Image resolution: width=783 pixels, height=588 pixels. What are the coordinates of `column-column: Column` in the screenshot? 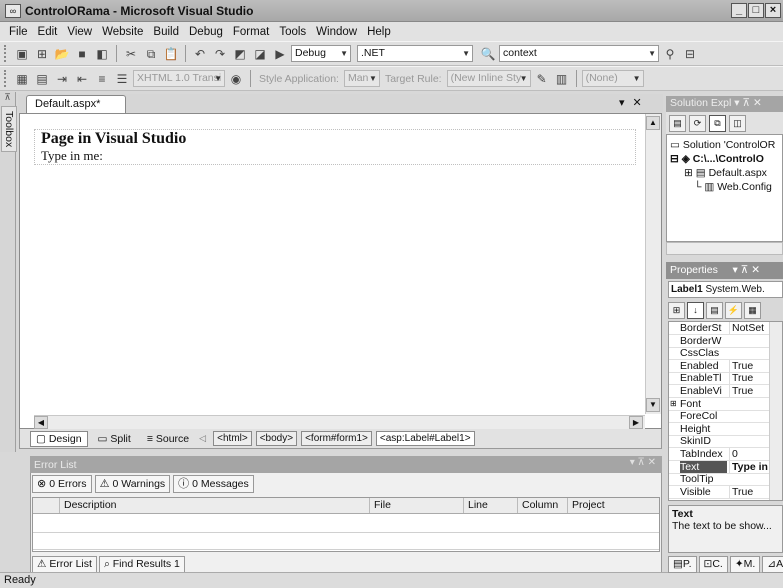 It's located at (542, 505).